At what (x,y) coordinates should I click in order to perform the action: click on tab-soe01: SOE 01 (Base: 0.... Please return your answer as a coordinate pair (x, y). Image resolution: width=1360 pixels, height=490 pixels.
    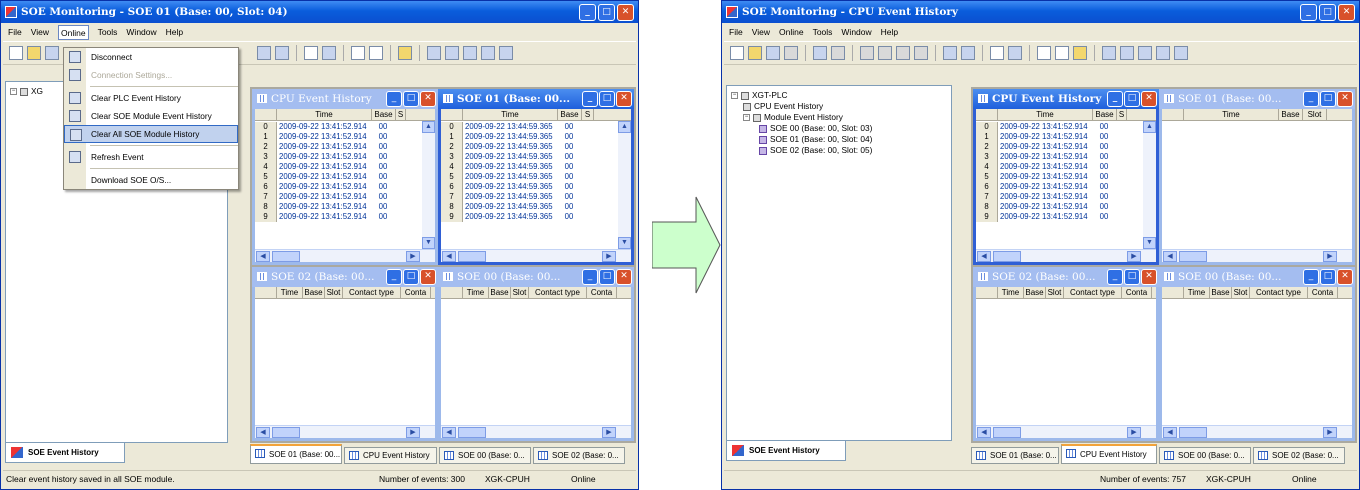
    Looking at the image, I should click on (1015, 455).